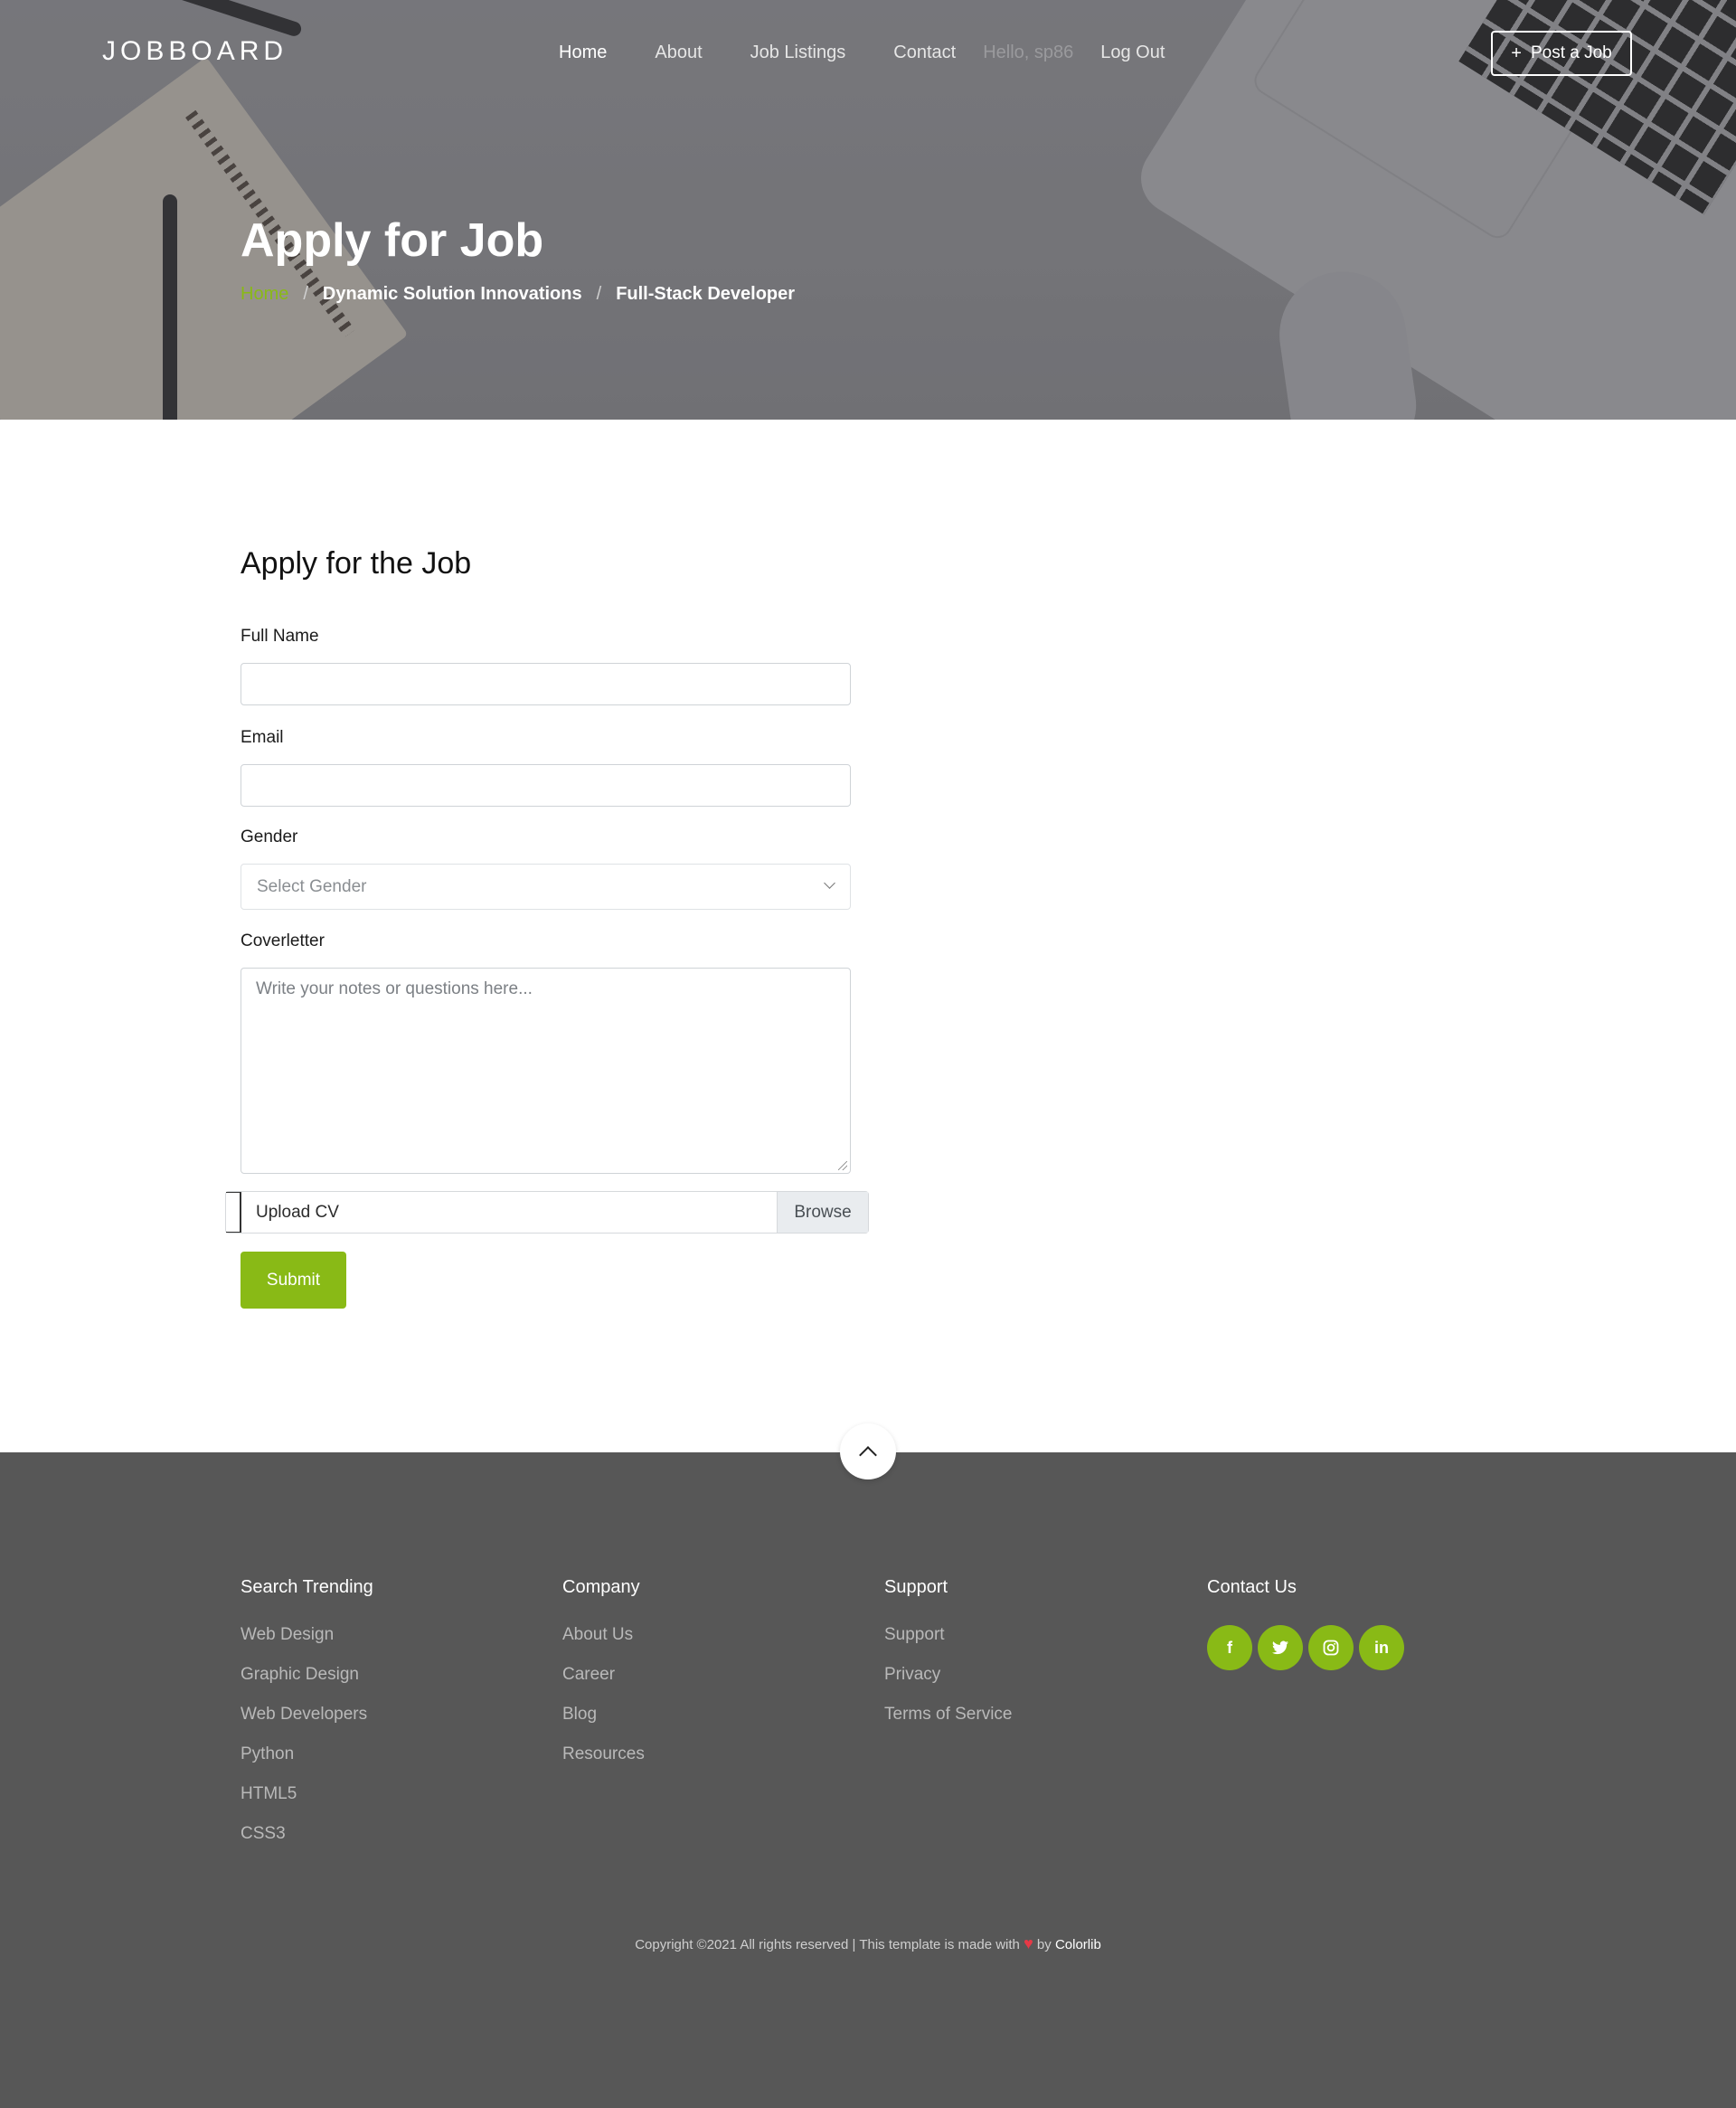 Image resolution: width=1736 pixels, height=2108 pixels. What do you see at coordinates (706, 294) in the screenshot?
I see `breadcrumb-job: Full-Stack Developer` at bounding box center [706, 294].